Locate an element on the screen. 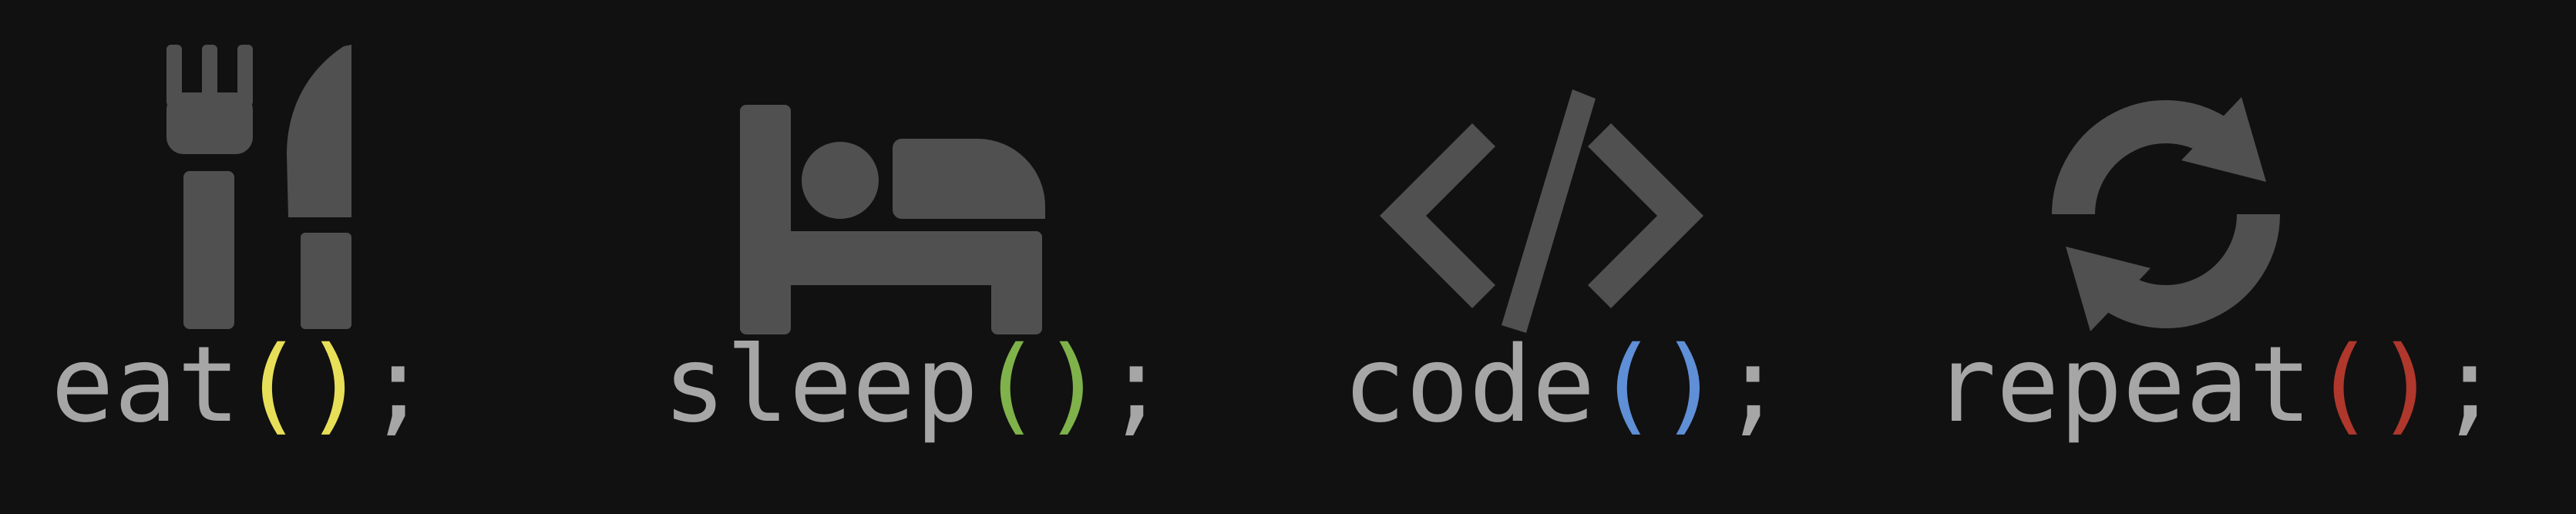 This screenshot has height=514, width=2576. repeat-icon is located at coordinates (2166, 215).